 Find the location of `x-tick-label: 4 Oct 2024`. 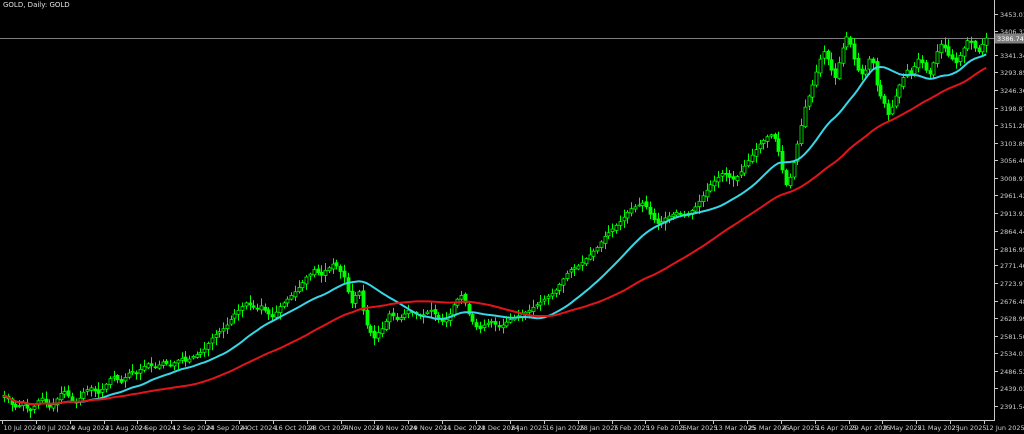

x-tick-label: 4 Oct 2024 is located at coordinates (259, 428).